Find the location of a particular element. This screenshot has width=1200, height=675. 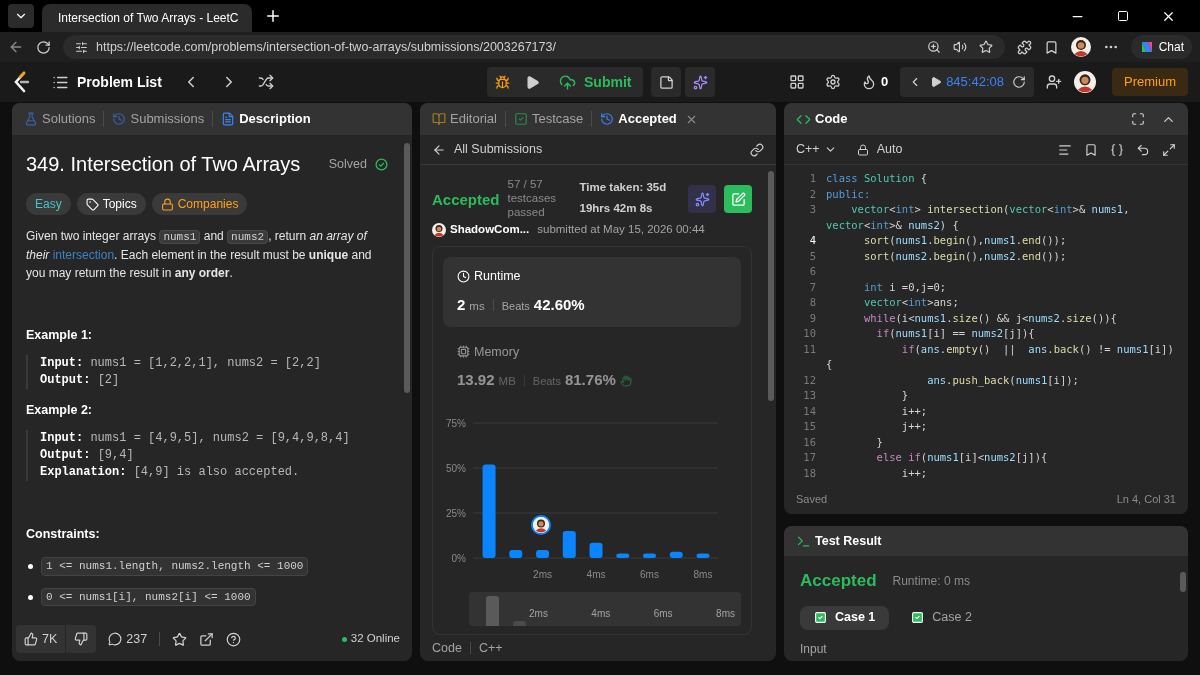

panel-tab: Description is located at coordinates (275, 119).